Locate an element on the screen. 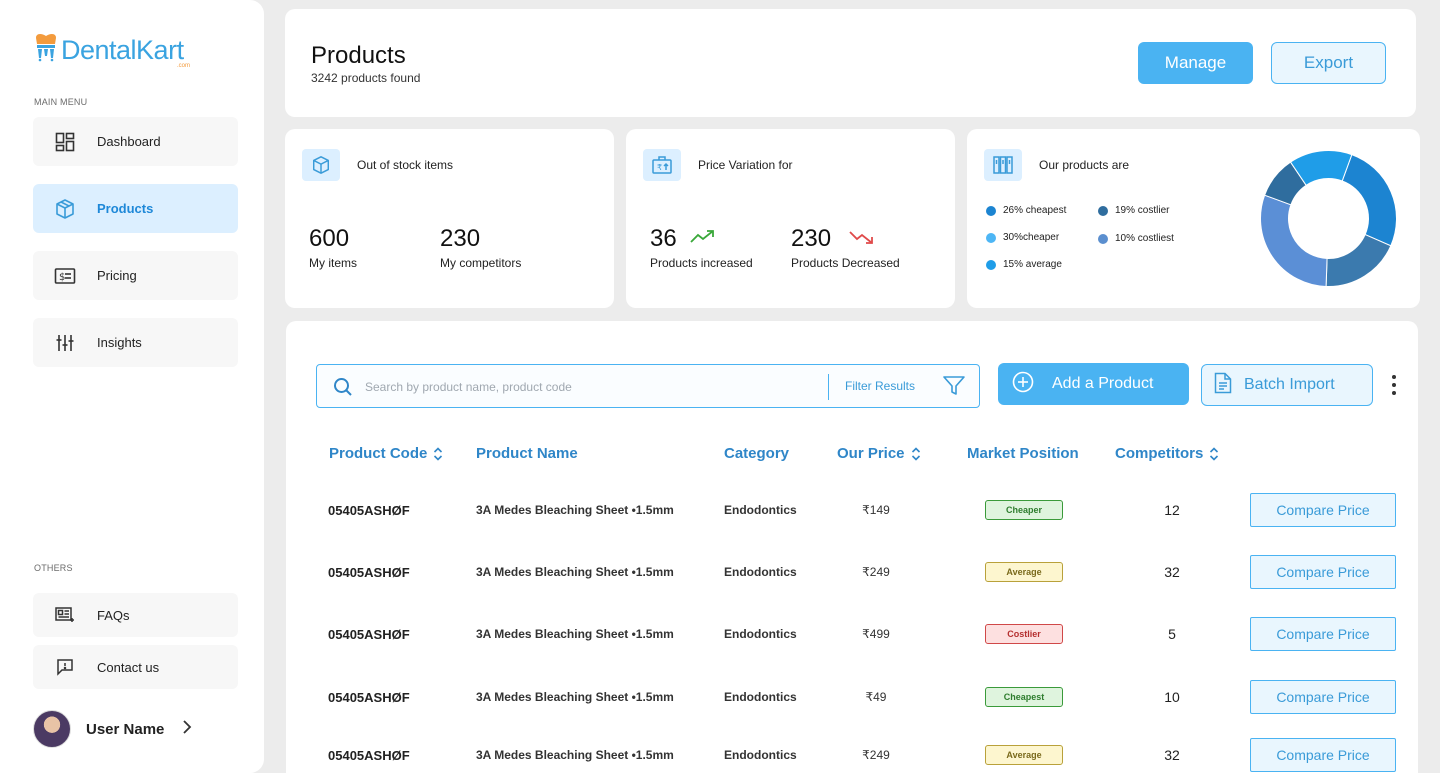 The image size is (1440, 773). decreased-count: 230 is located at coordinates (811, 238).